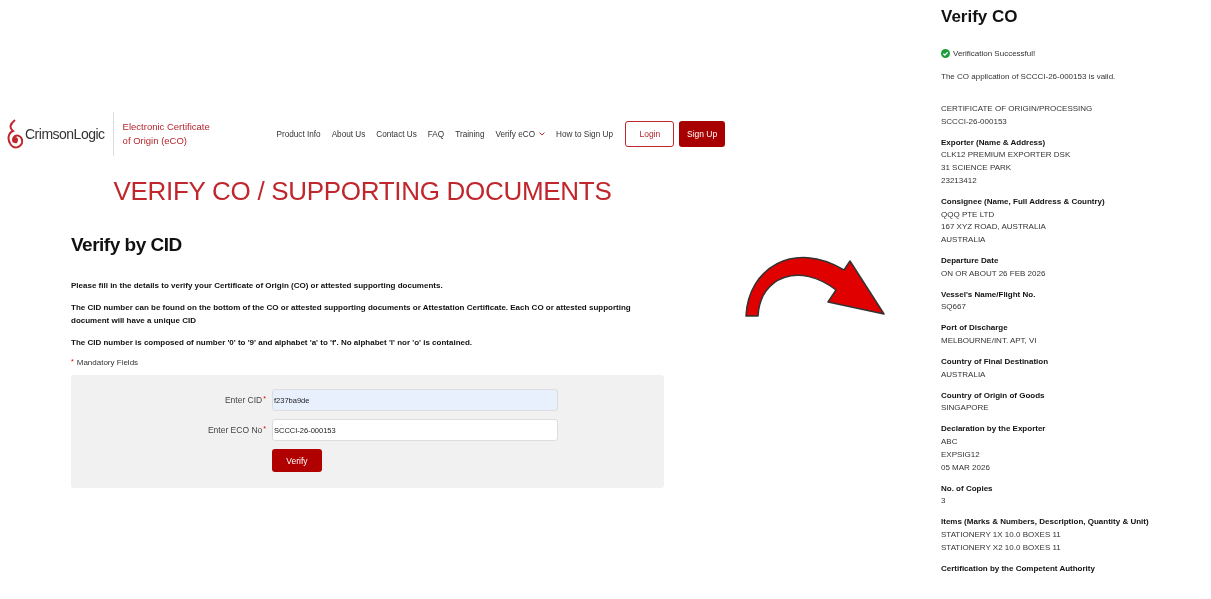  I want to click on field-value: SINGAPORE, so click(965, 408).